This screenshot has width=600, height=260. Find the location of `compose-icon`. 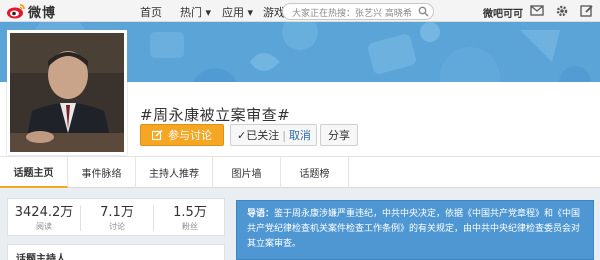

compose-icon is located at coordinates (587, 11).